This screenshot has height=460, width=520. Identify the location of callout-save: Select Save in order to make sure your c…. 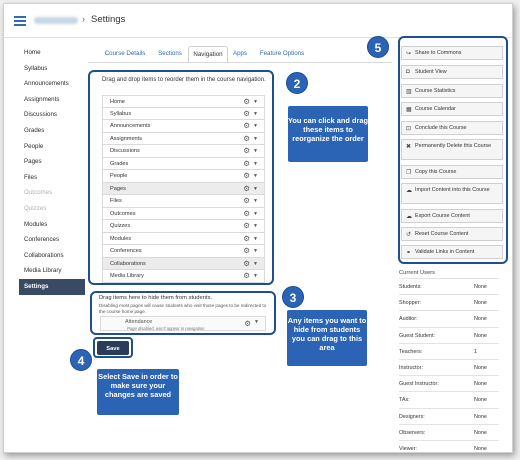
(138, 392).